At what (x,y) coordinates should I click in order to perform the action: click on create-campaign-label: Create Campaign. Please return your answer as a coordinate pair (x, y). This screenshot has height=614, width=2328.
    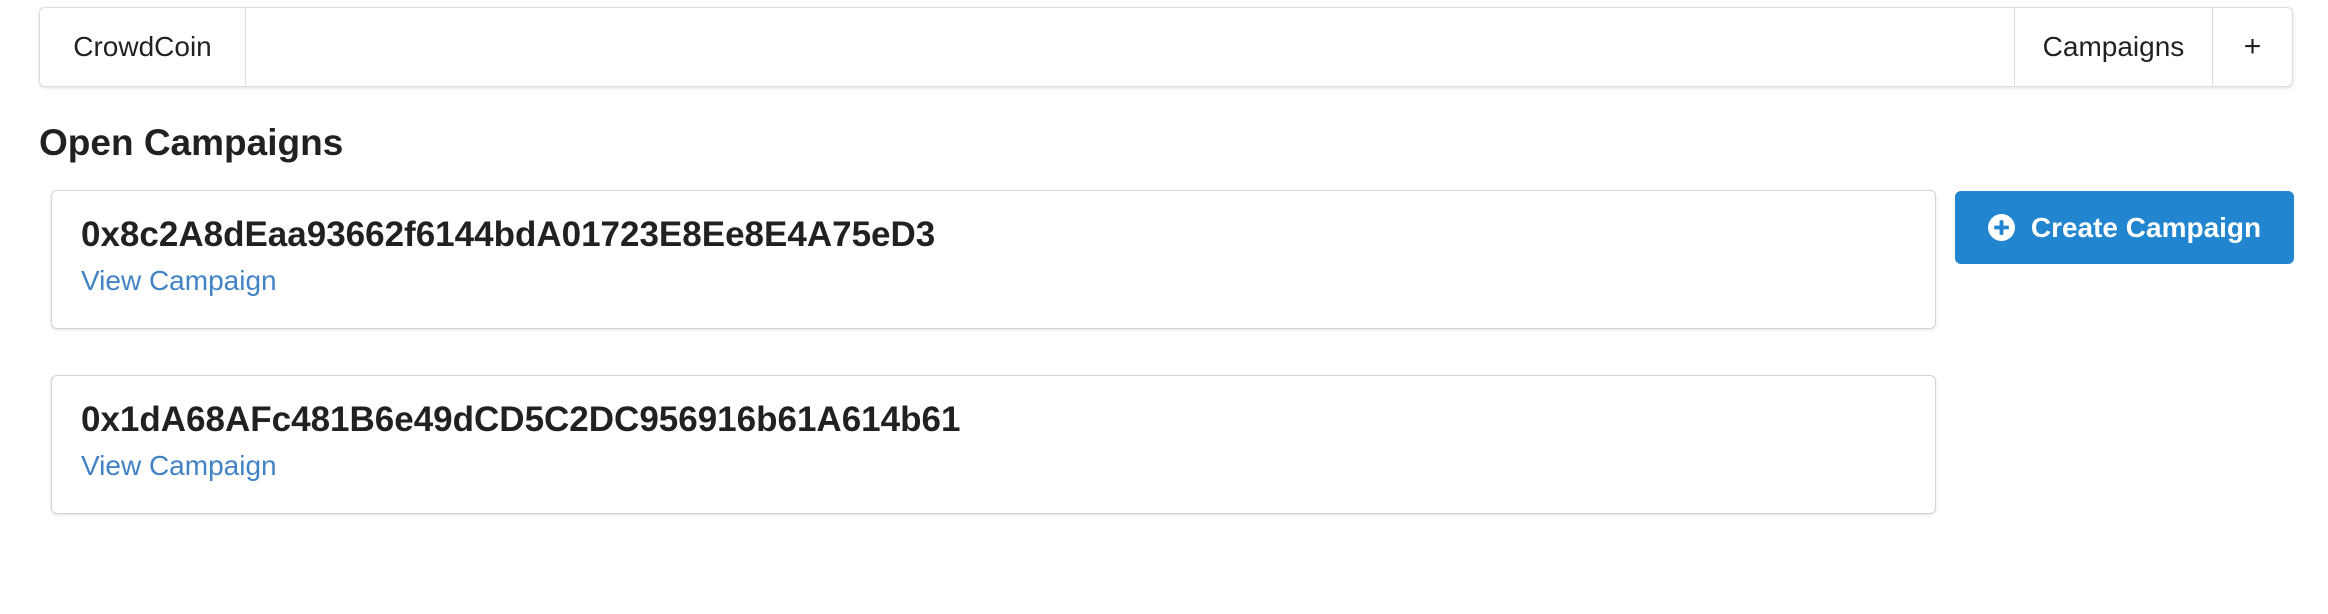
    Looking at the image, I should click on (2146, 227).